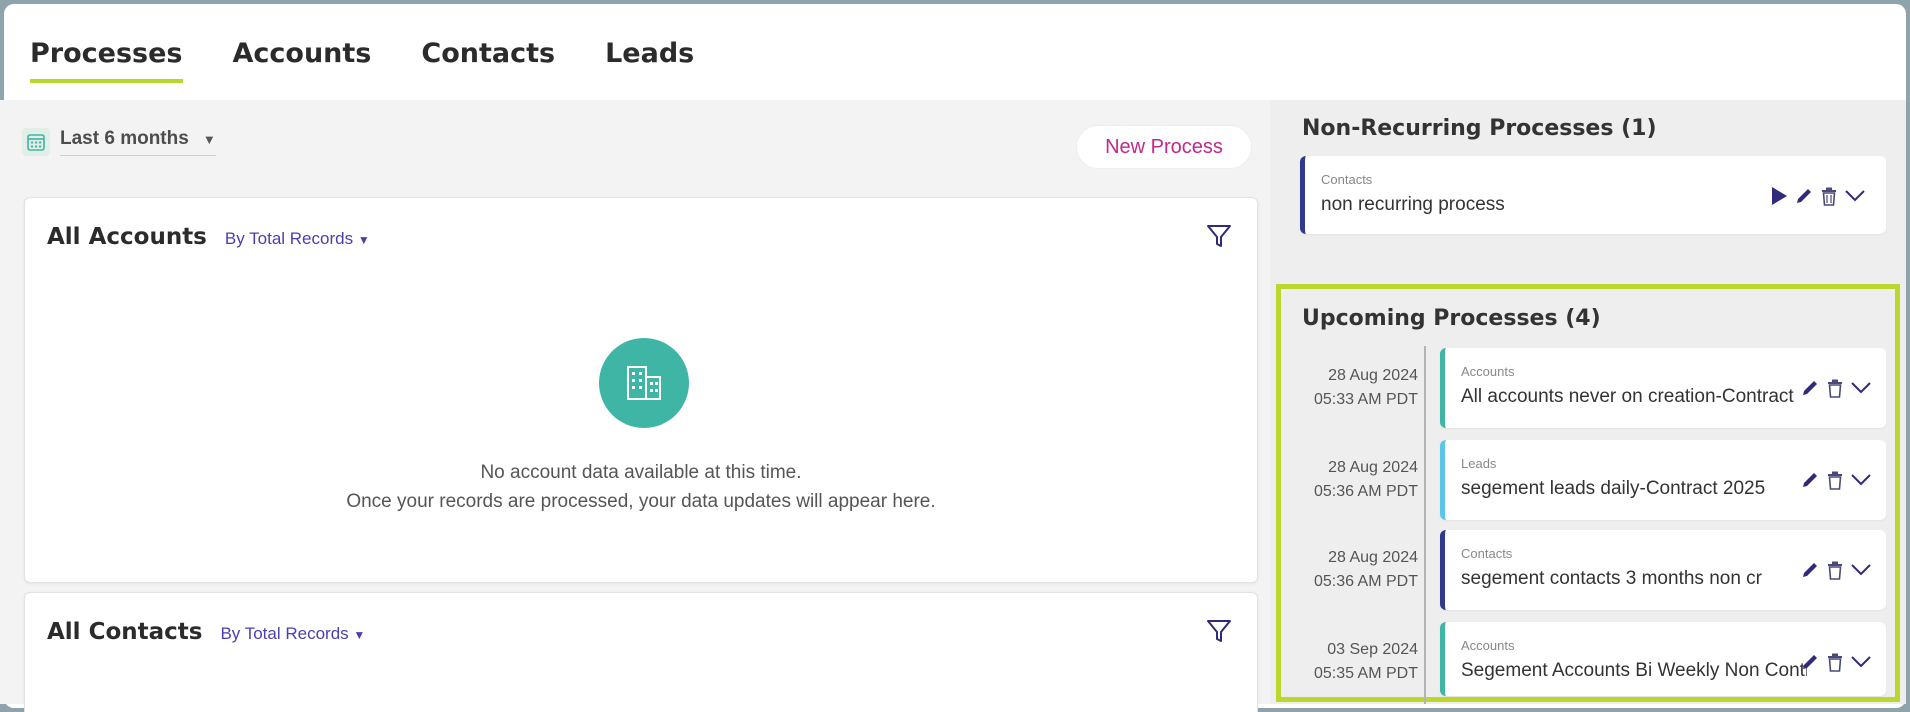  What do you see at coordinates (1425, 525) in the screenshot?
I see `timeline-line` at bounding box center [1425, 525].